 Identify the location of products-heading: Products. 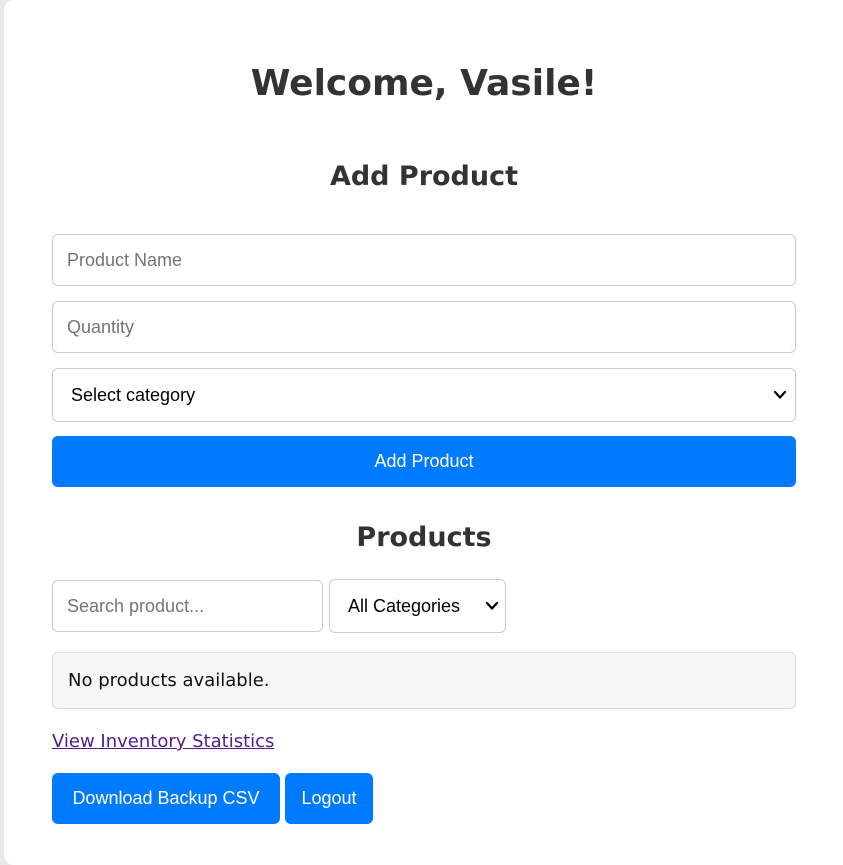
(424, 537).